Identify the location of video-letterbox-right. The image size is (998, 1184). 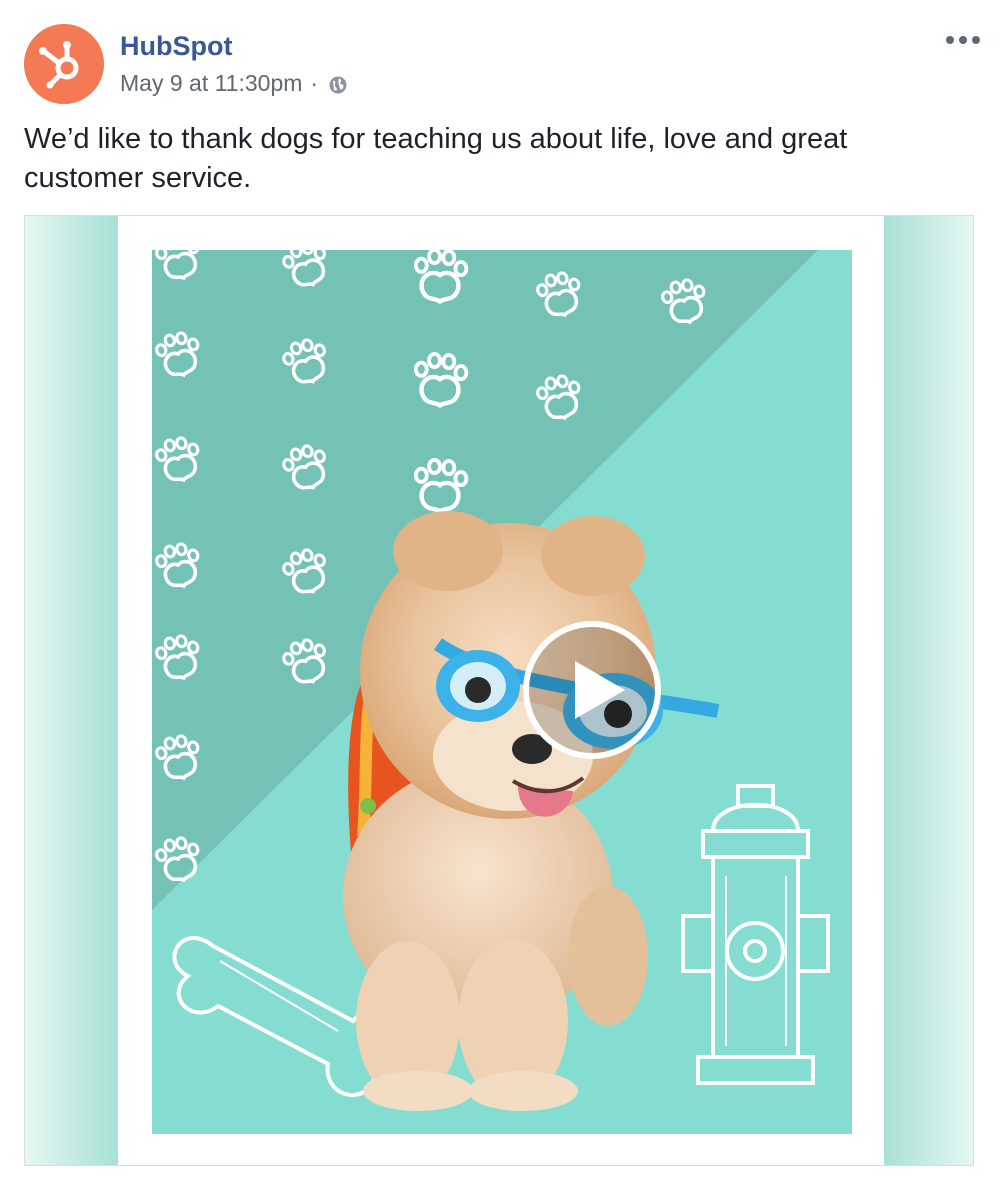
(927, 690).